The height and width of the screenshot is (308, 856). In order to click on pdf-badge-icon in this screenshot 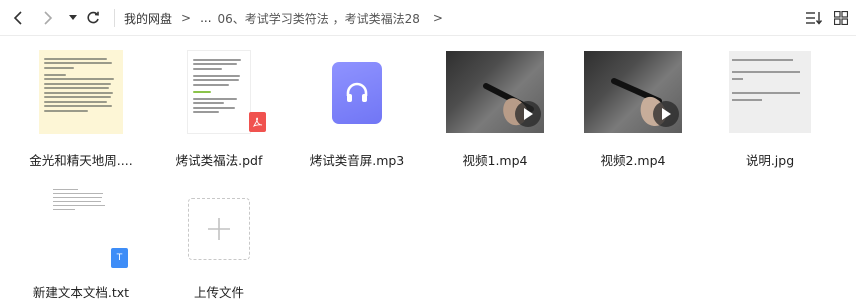, I will do `click(257, 122)`.